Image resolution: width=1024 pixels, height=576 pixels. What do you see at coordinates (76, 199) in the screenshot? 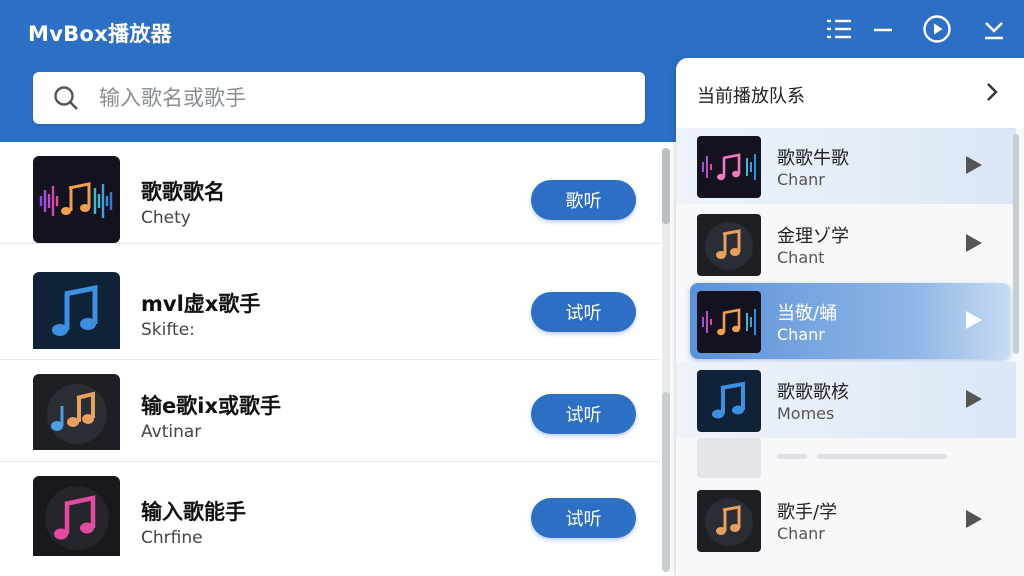
I see `album-cover-waveform` at bounding box center [76, 199].